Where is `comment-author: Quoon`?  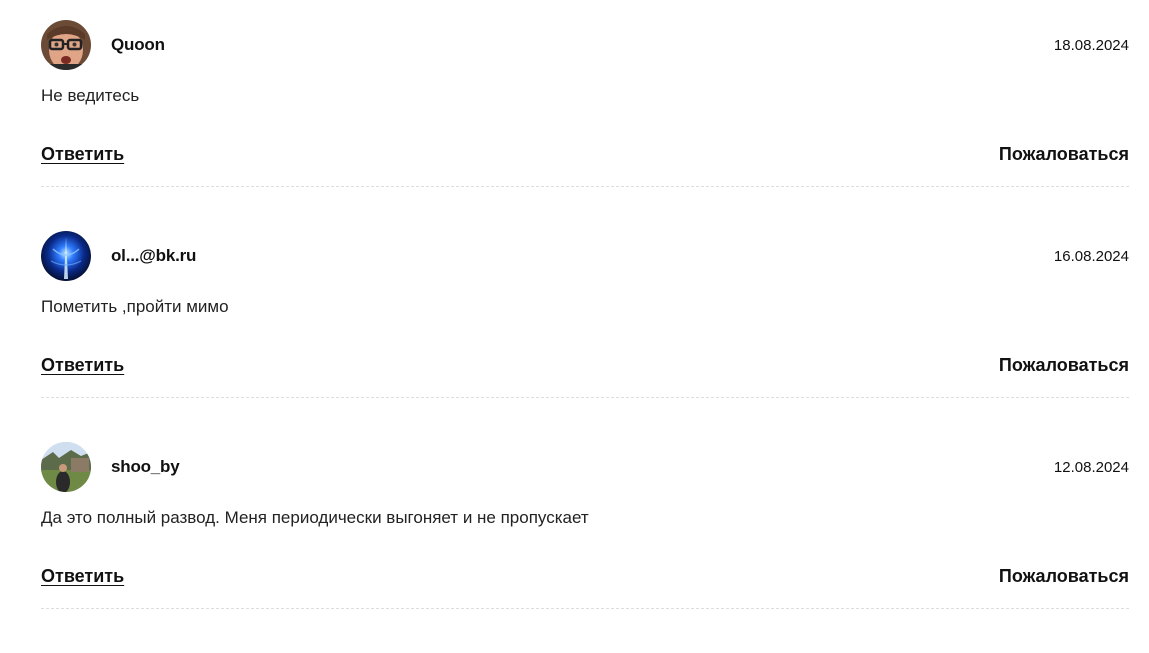
comment-author: Quoon is located at coordinates (138, 45).